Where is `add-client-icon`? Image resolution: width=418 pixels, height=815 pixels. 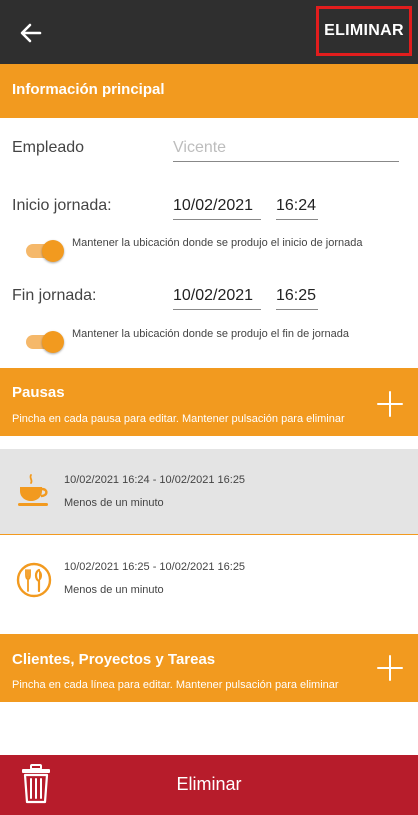
add-client-icon is located at coordinates (390, 668).